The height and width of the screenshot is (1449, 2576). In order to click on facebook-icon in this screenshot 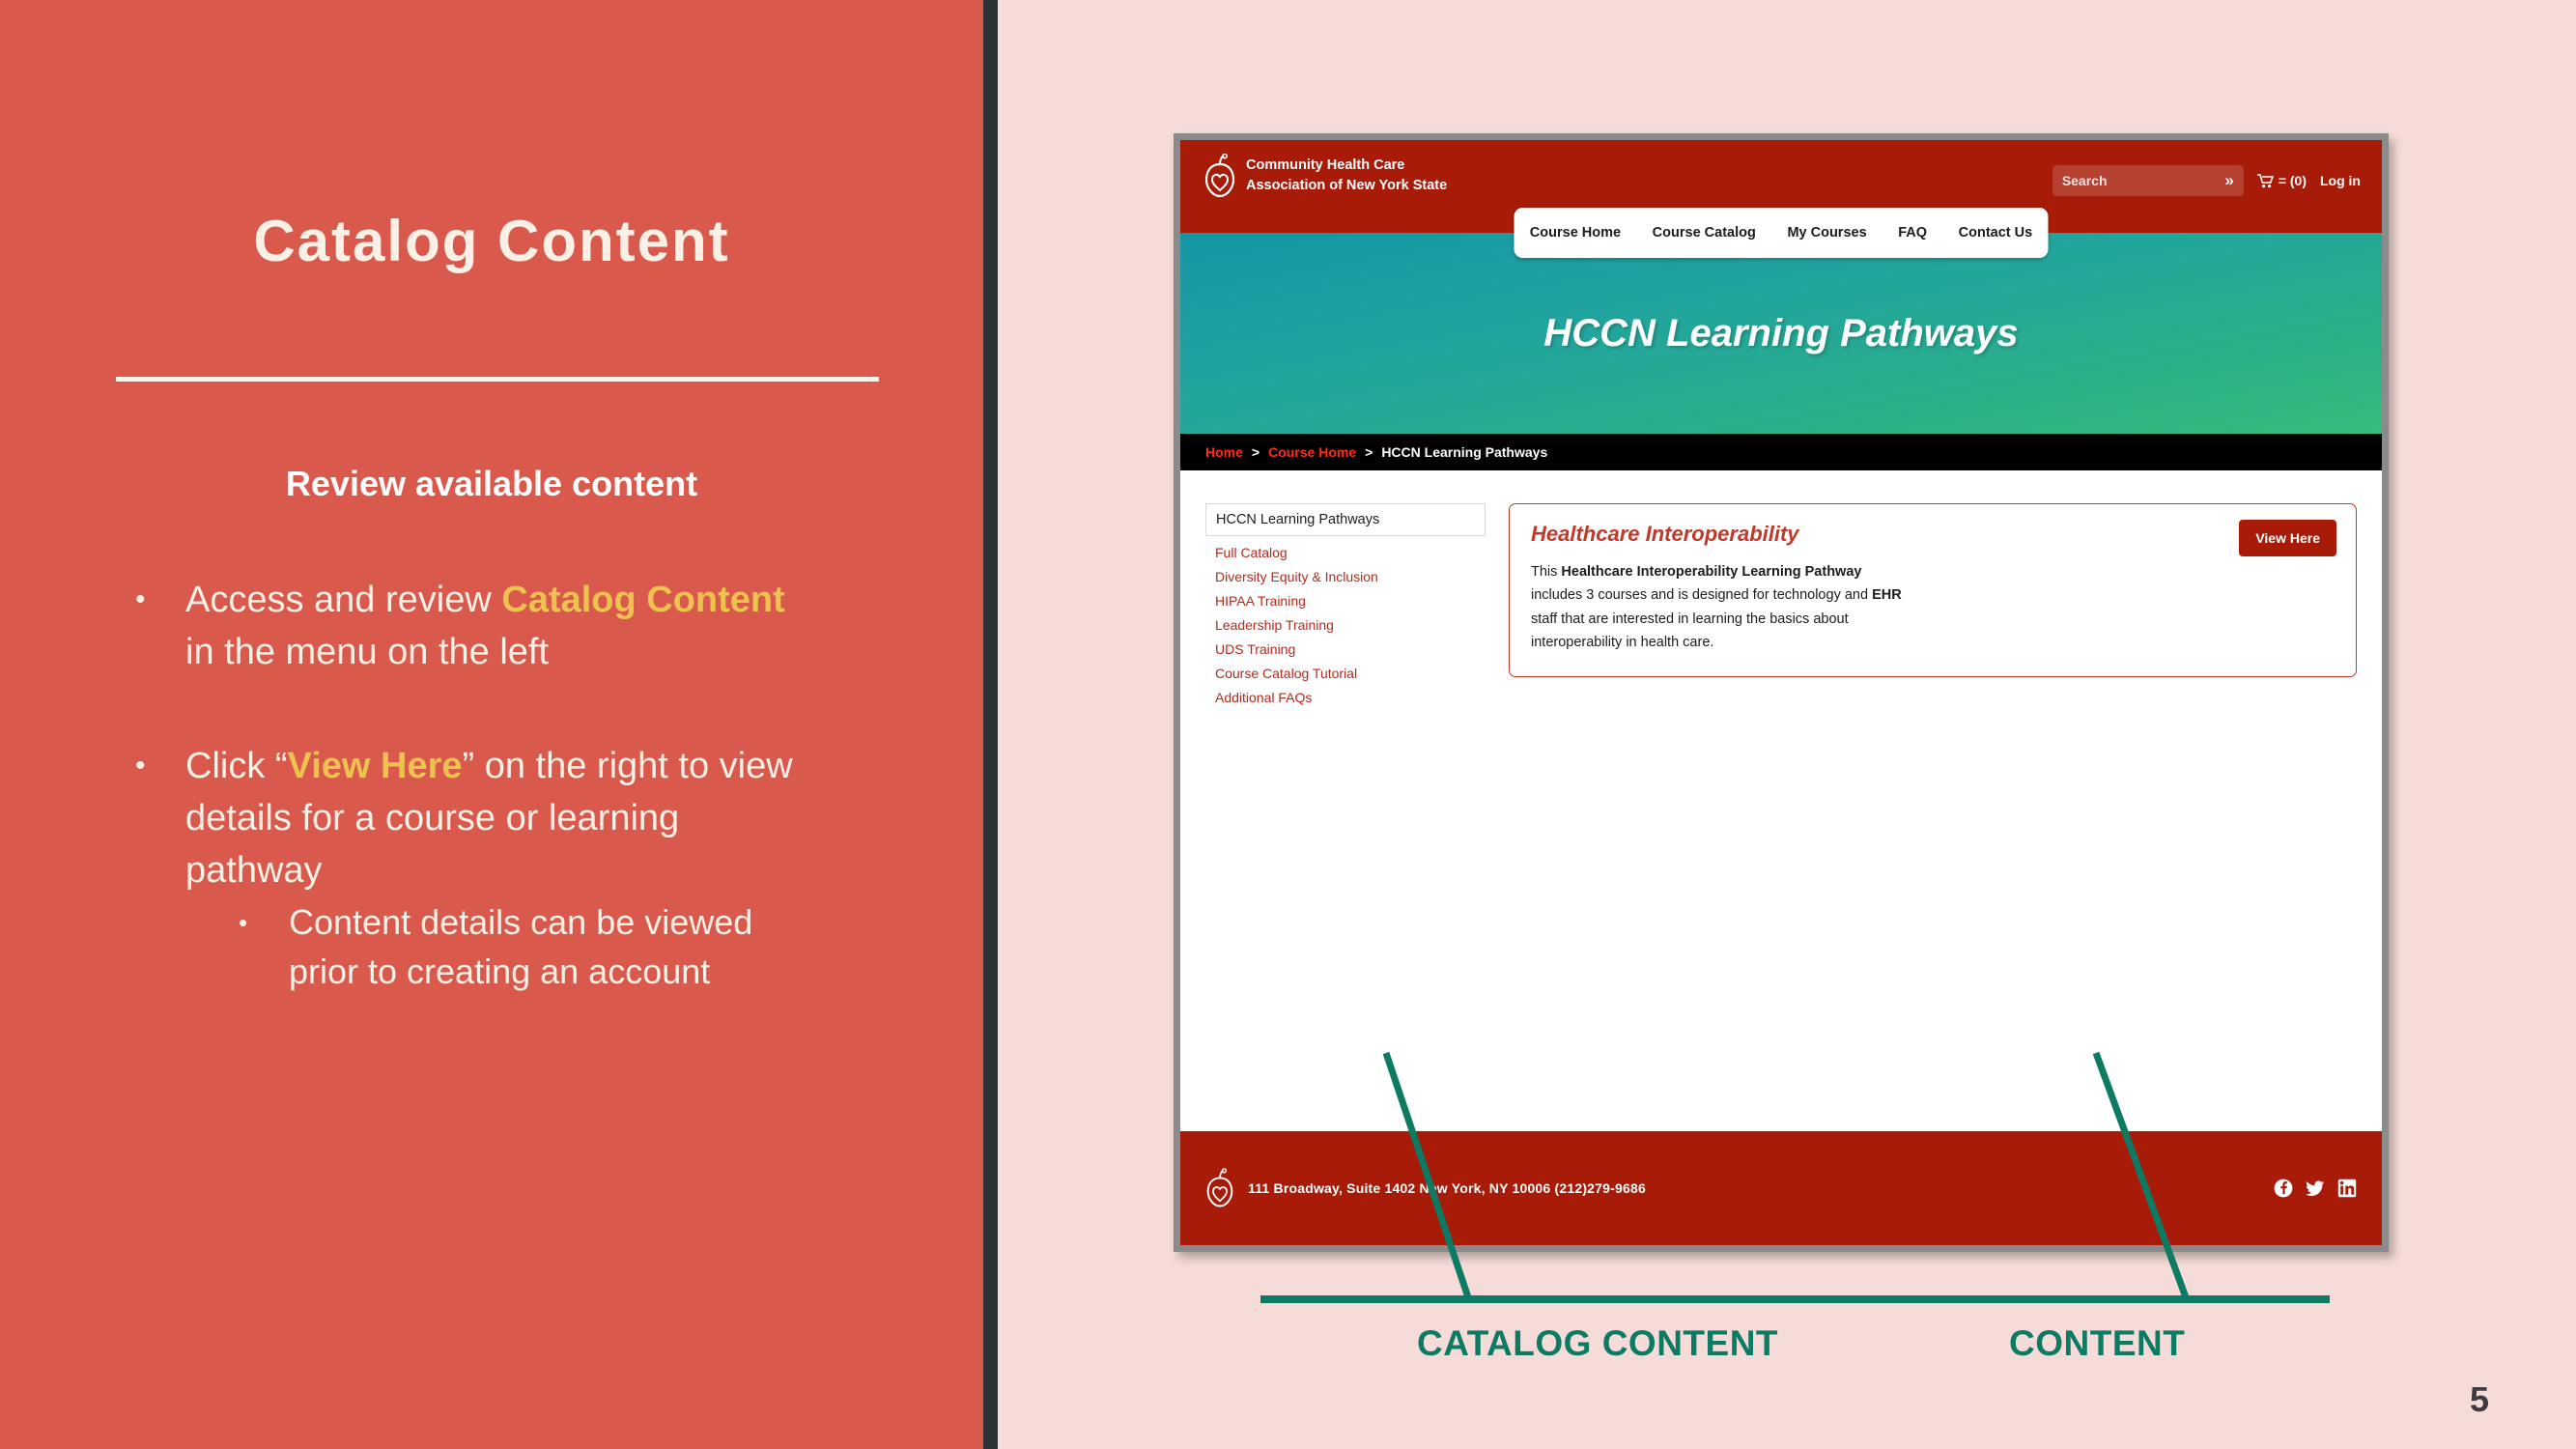, I will do `click(2283, 1188)`.